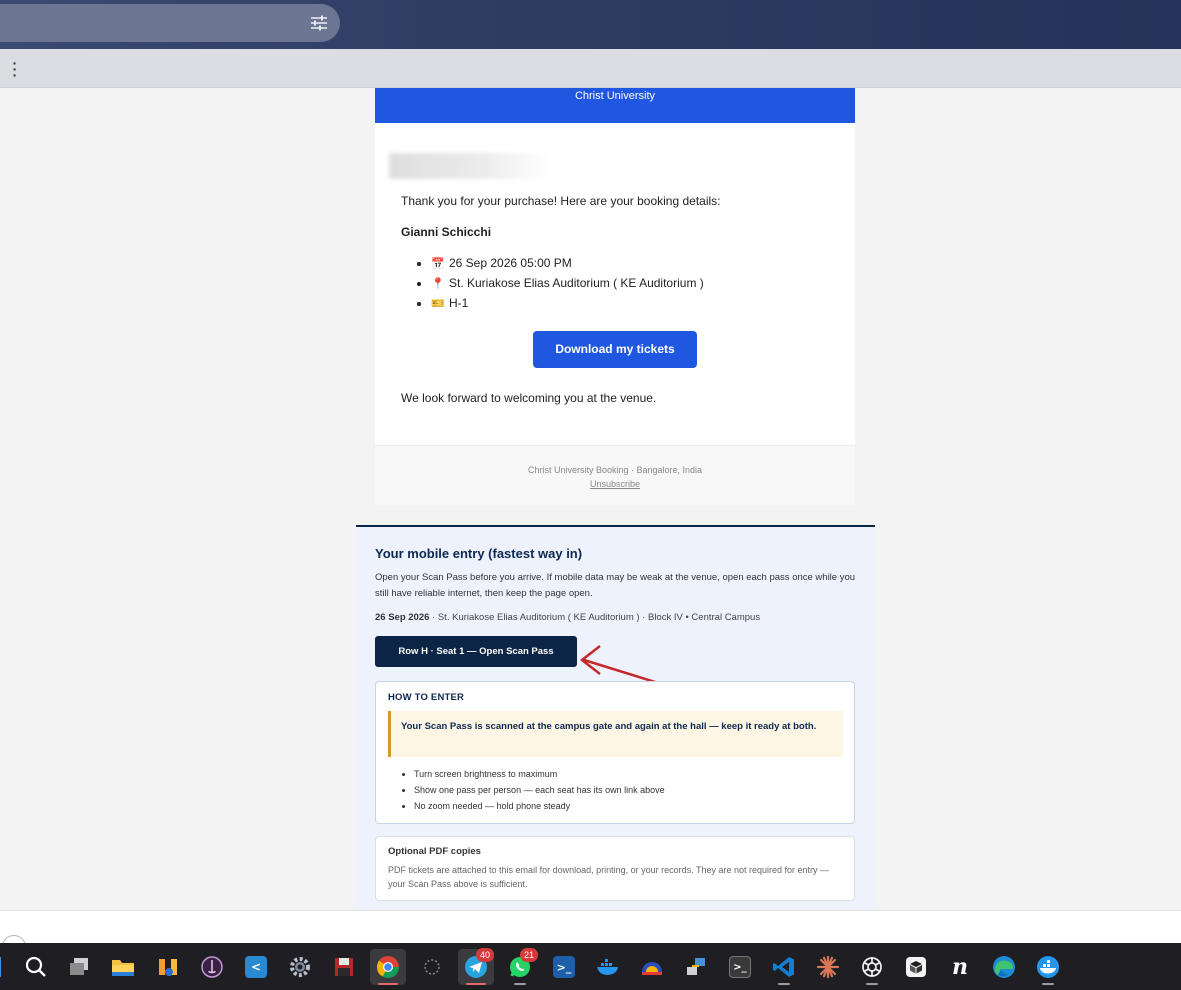 The width and height of the screenshot is (1181, 990). What do you see at coordinates (564, 967) in the screenshot?
I see `powershell-icon: >_` at bounding box center [564, 967].